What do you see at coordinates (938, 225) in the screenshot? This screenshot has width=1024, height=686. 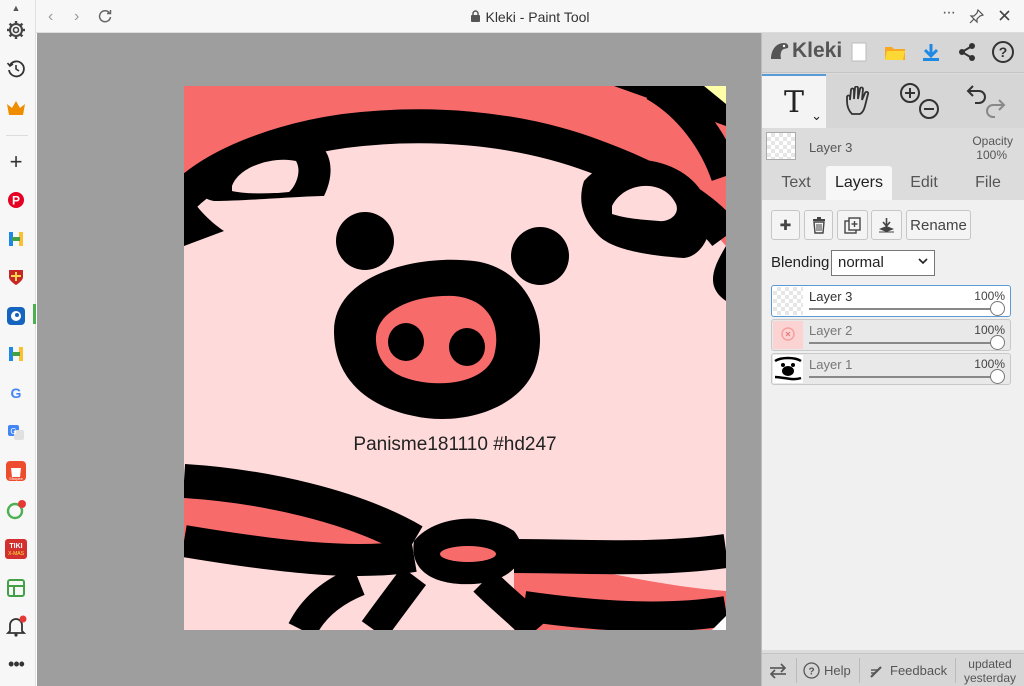 I see `rename-layer-button: Rename` at bounding box center [938, 225].